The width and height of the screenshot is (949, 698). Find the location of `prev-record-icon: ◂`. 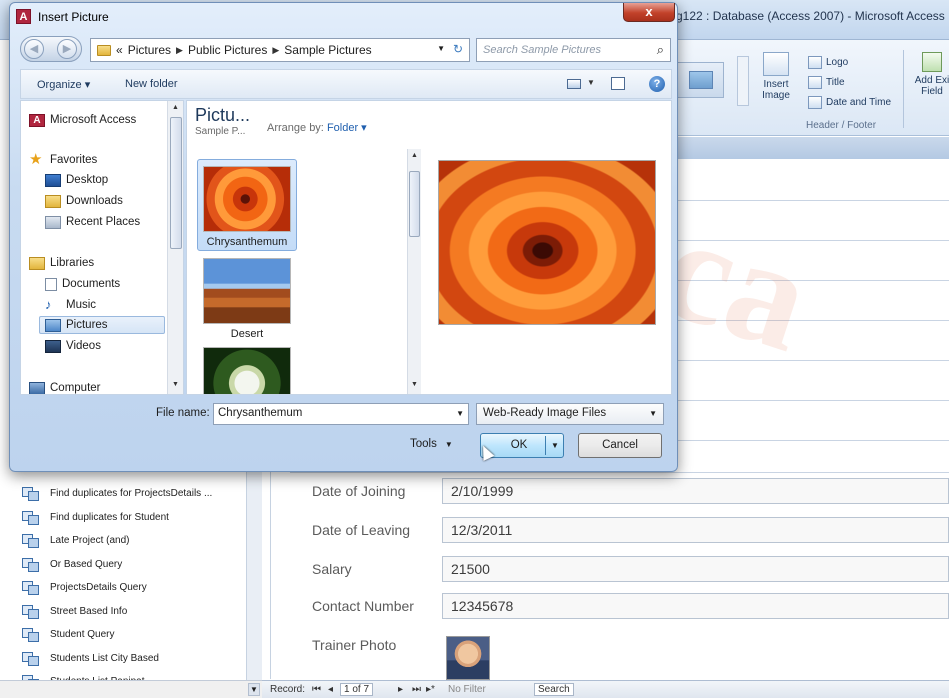

prev-record-icon: ◂ is located at coordinates (330, 689).